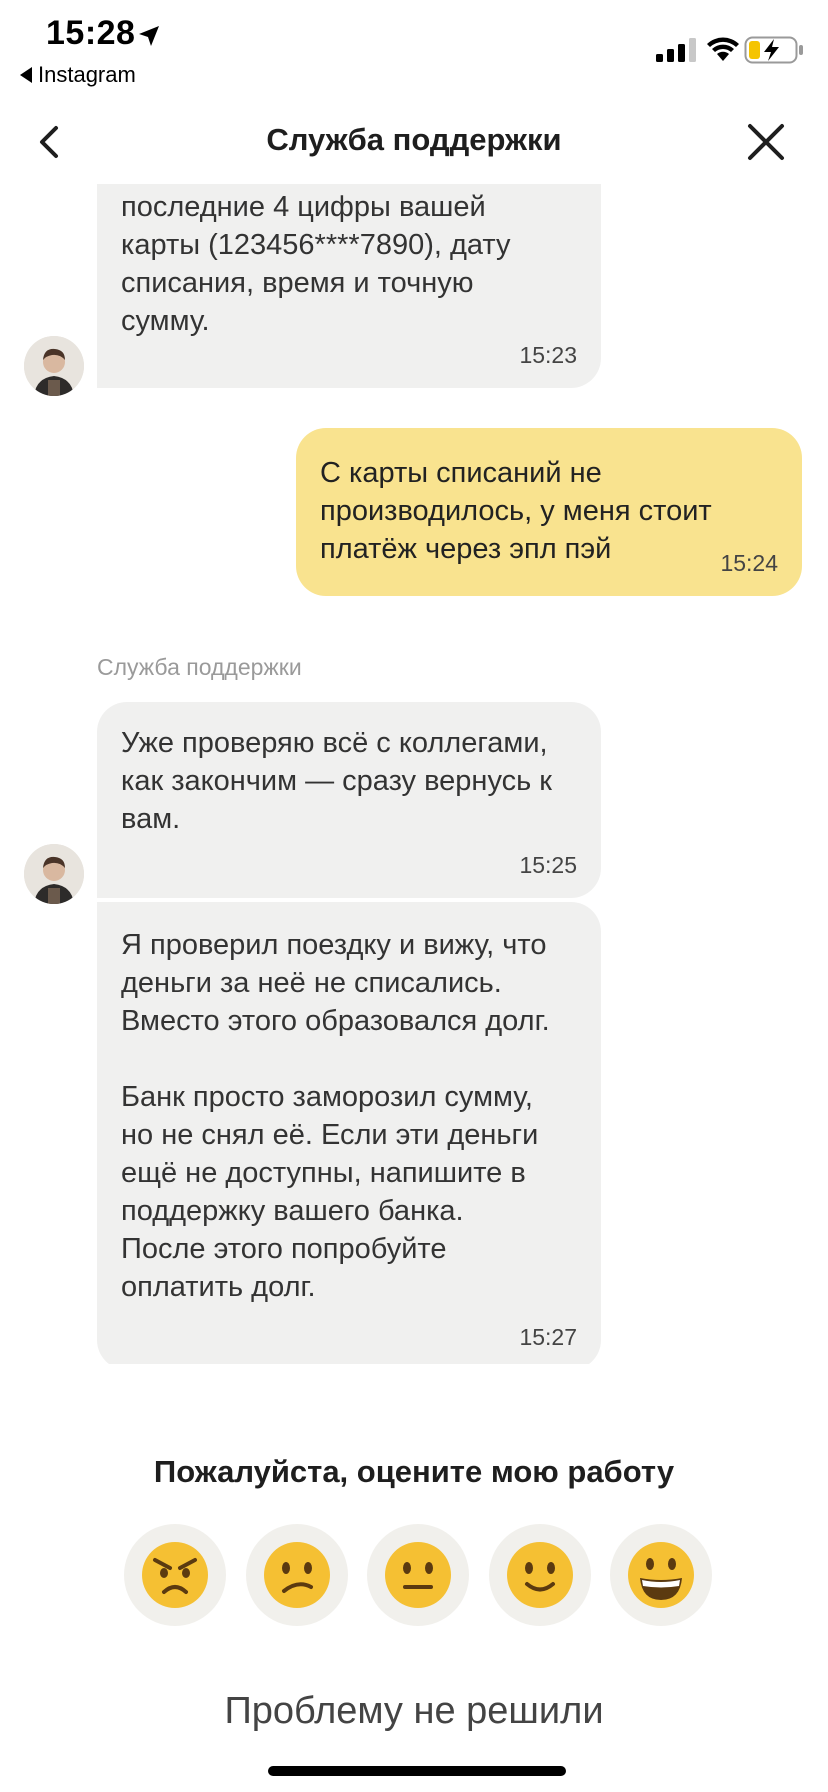  Describe the element at coordinates (548, 1337) in the screenshot. I see `message-time: 15:27` at that location.